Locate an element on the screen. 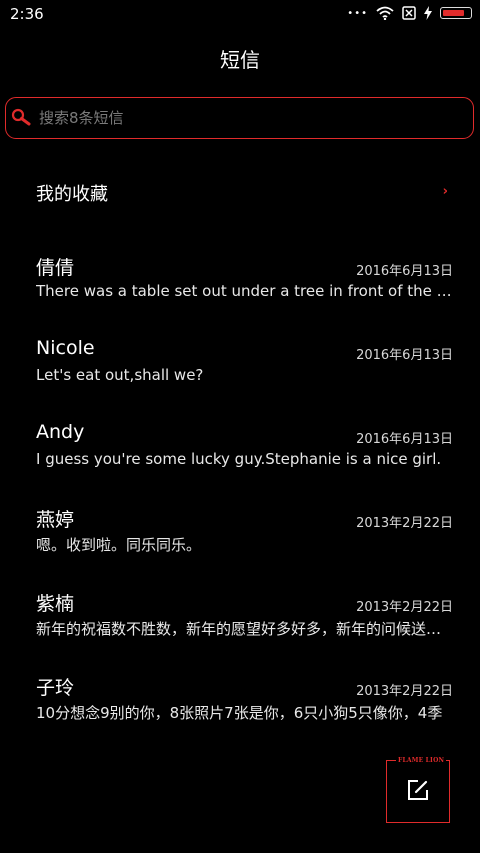 This screenshot has height=853, width=480. compose-button is located at coordinates (418, 791).